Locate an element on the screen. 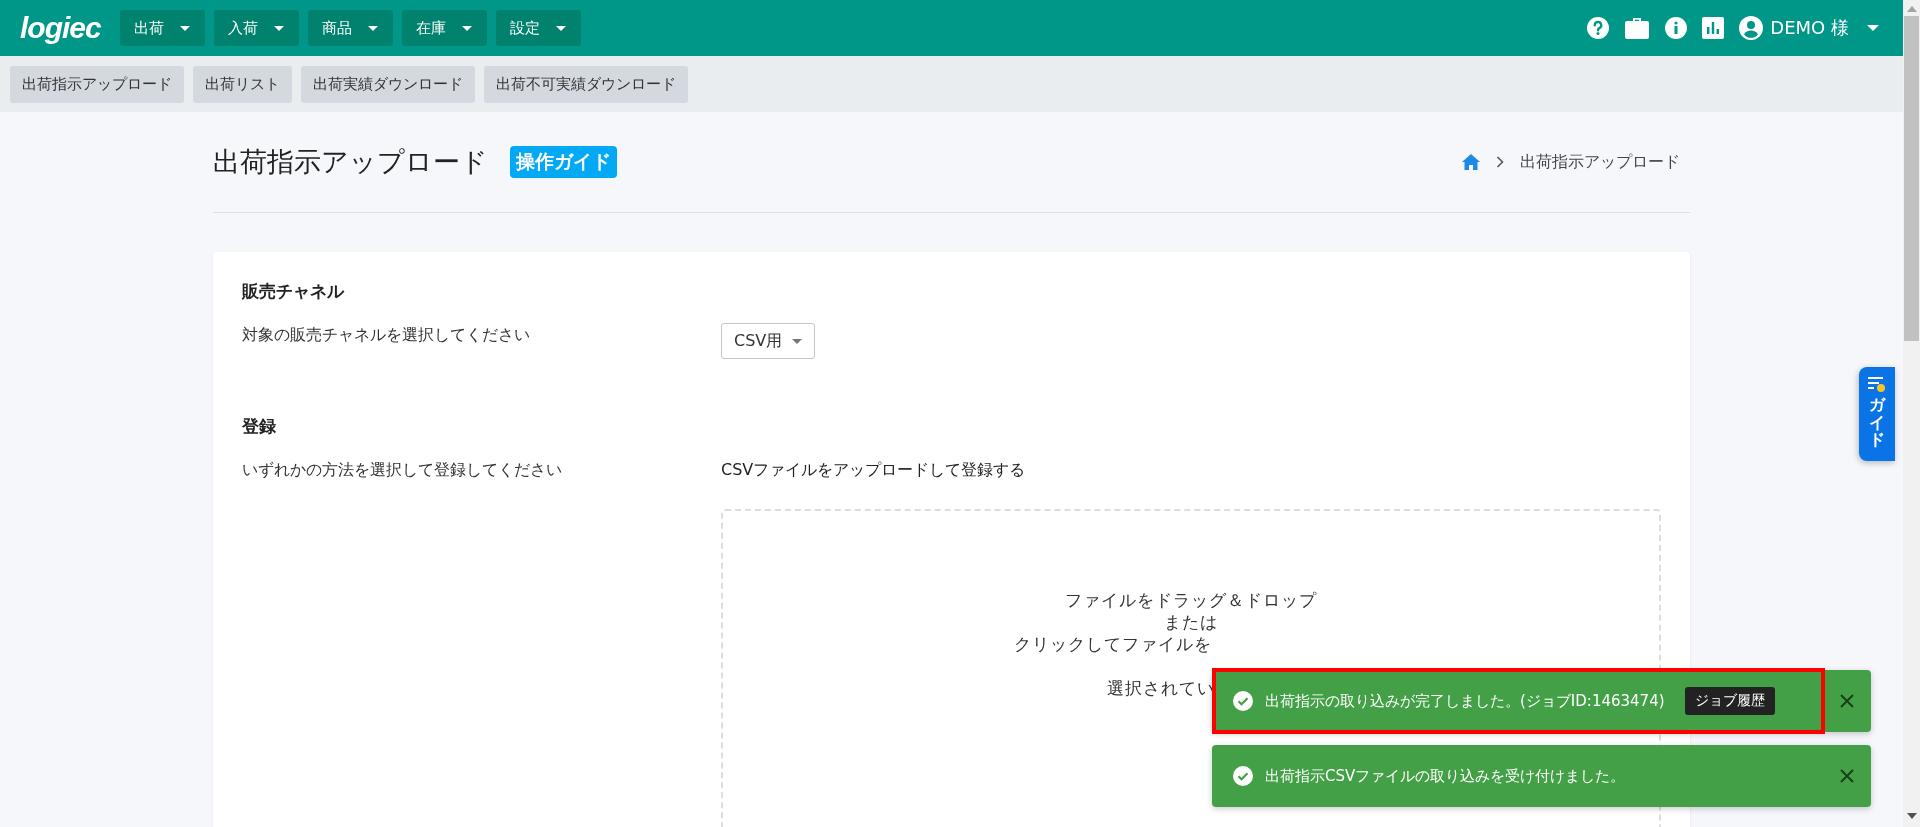  menu-button: 設定 is located at coordinates (538, 28).